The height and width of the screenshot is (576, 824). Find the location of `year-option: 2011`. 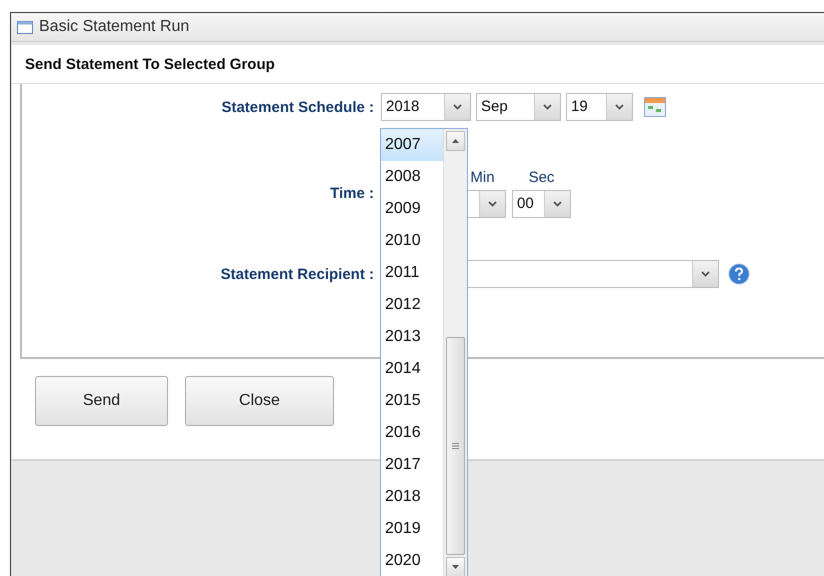

year-option: 2011 is located at coordinates (412, 273).